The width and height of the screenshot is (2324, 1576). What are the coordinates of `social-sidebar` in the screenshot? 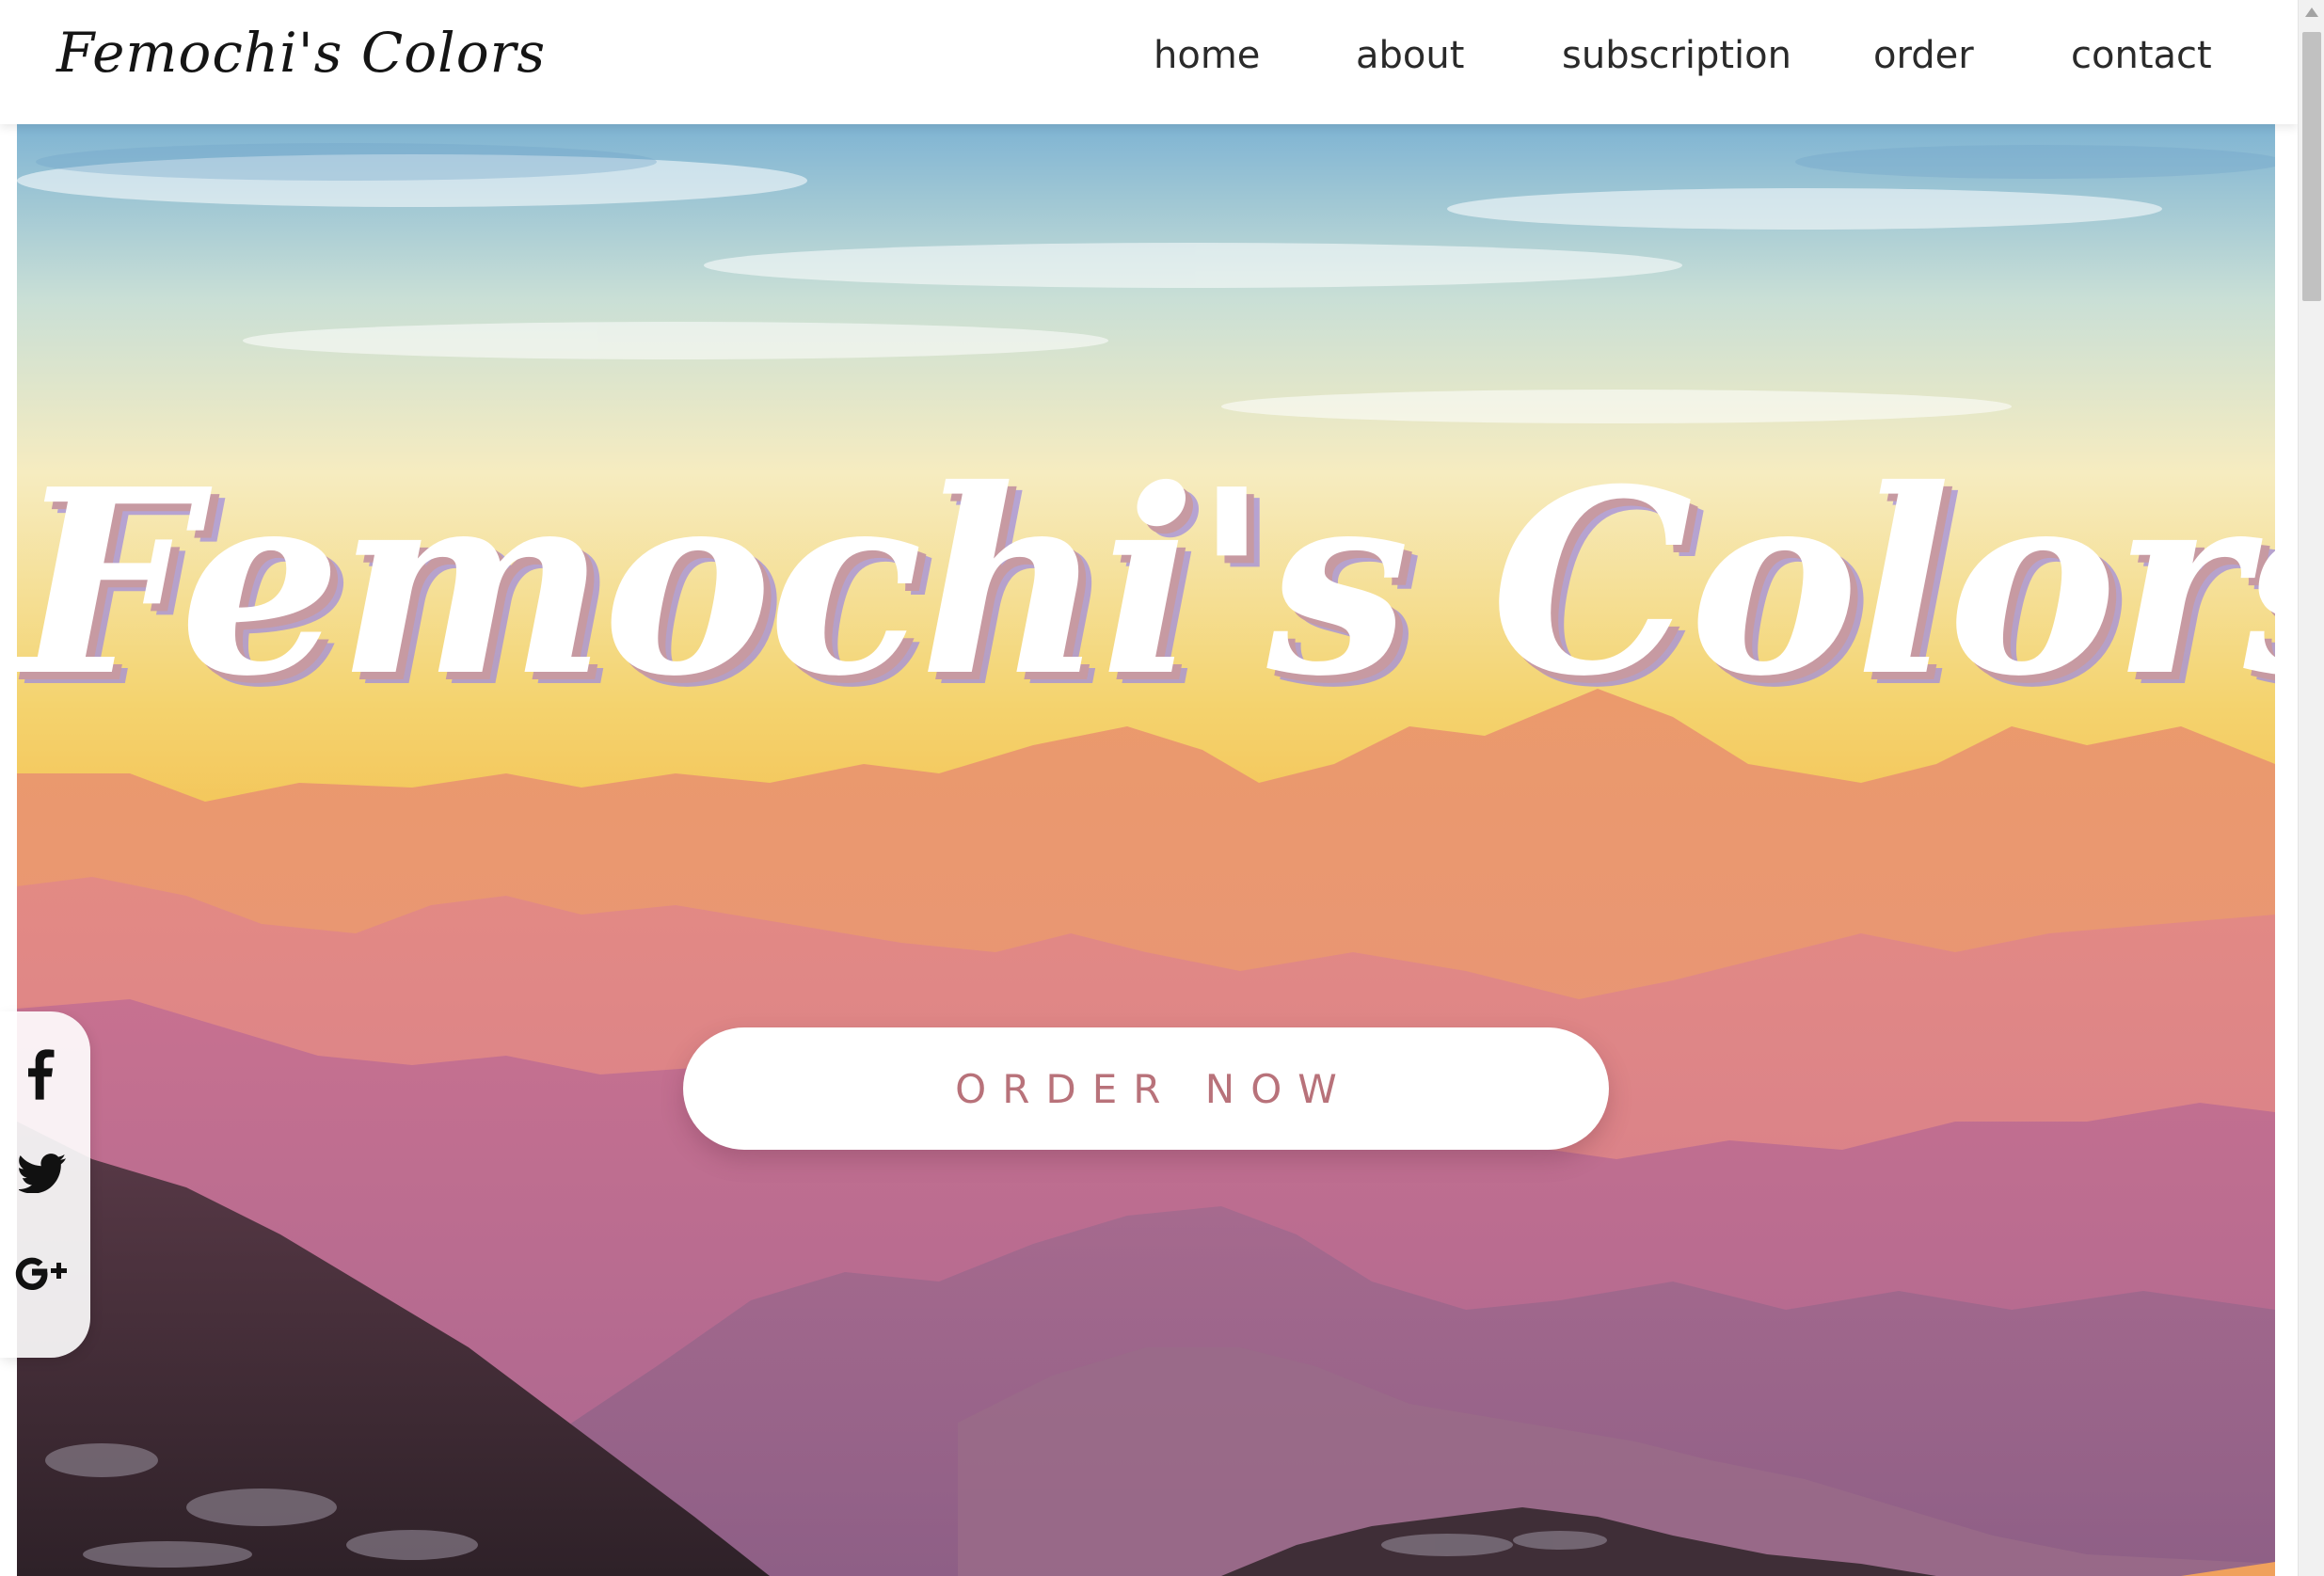 It's located at (45, 1185).